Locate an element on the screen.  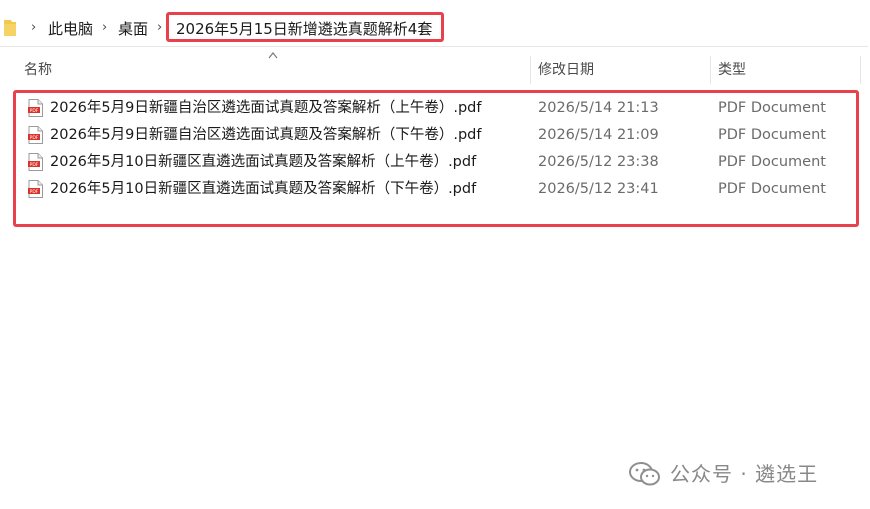
column-header-type: 类型 is located at coordinates (732, 70).